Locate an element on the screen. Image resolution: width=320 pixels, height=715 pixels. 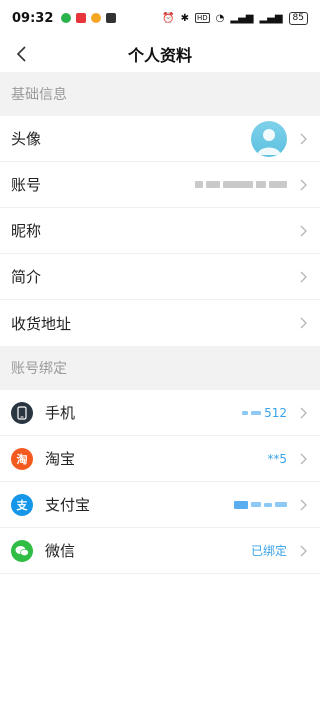
user-avatar-icon is located at coordinates (269, 141).